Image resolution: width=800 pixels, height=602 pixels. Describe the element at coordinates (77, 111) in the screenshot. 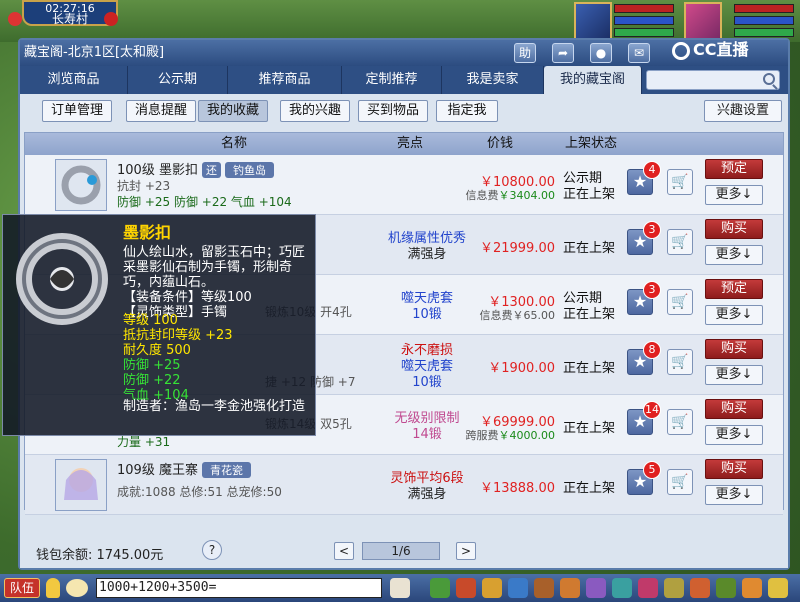

I see `subtab-orders: 订单管理` at that location.